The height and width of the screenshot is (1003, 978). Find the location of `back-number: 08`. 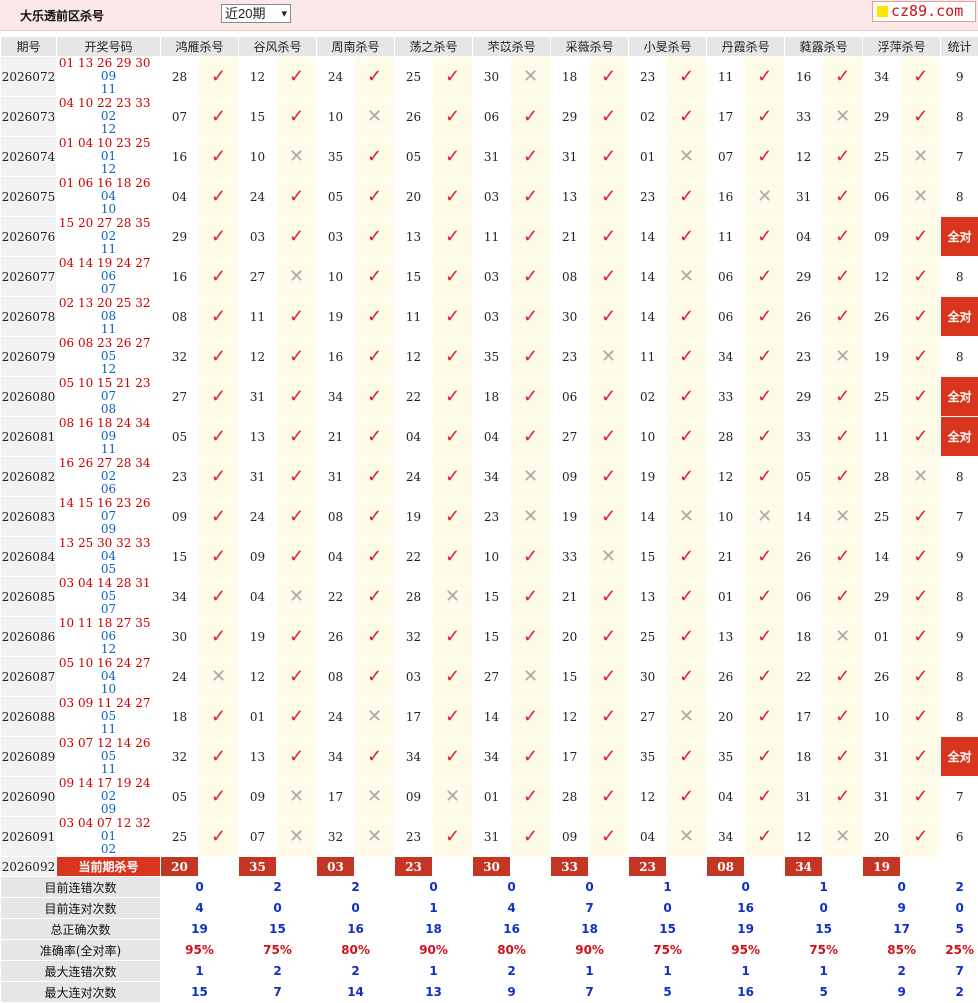

back-number: 08 is located at coordinates (108, 409).